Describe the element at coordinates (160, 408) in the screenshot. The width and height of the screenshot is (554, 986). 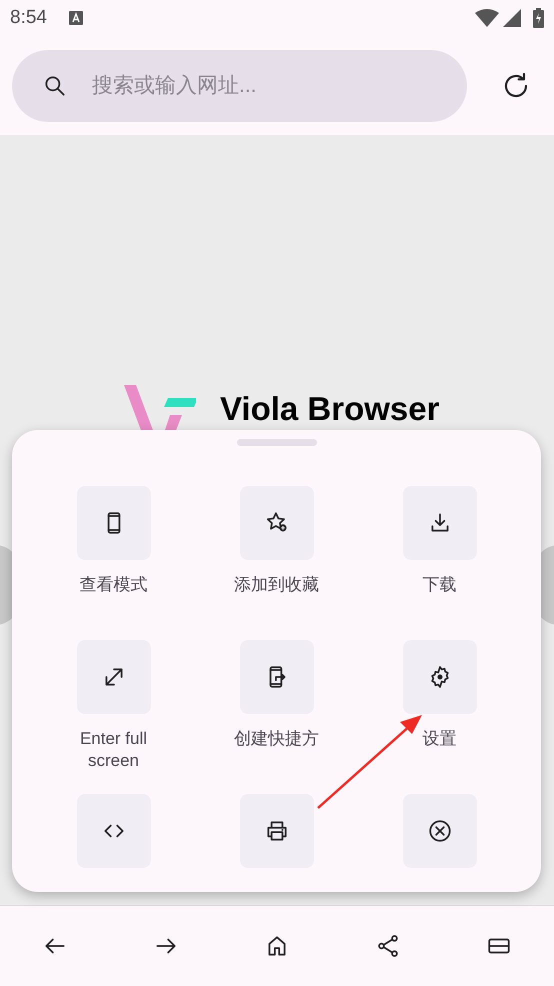
I see `logo-icon` at that location.